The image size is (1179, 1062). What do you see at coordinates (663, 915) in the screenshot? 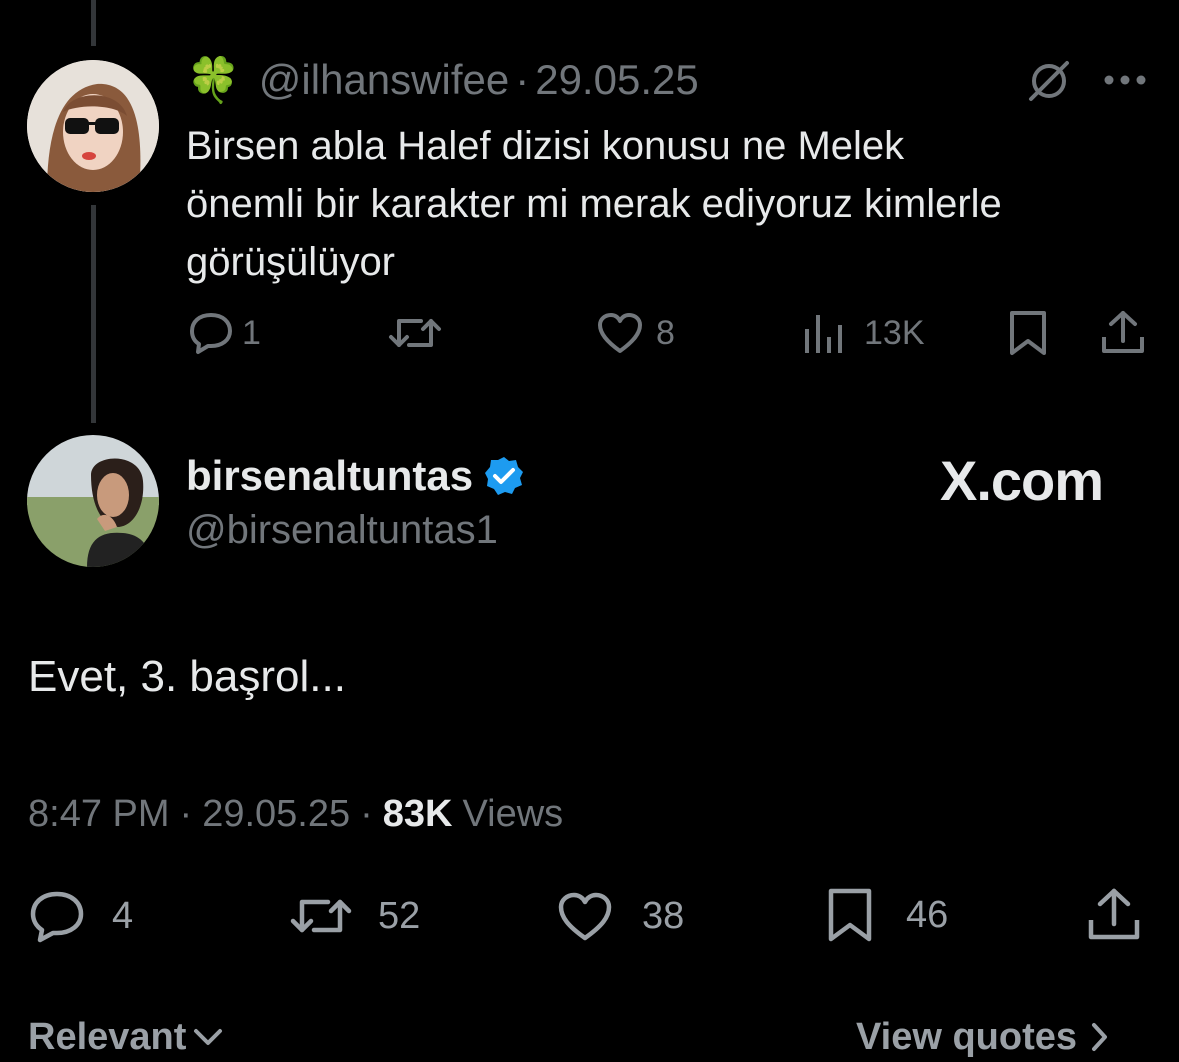
I see `main-like-count: 38` at bounding box center [663, 915].